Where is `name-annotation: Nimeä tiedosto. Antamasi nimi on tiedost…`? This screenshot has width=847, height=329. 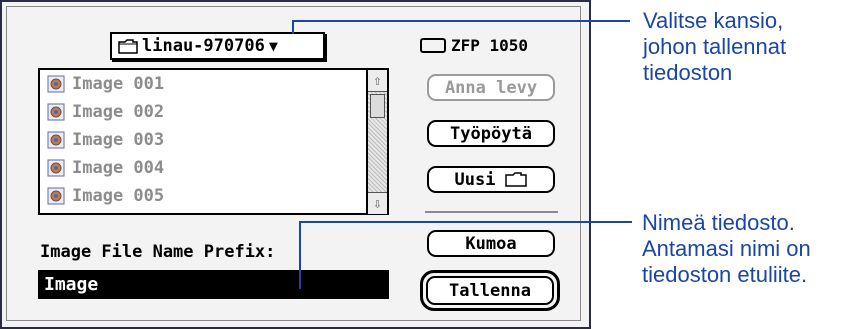 name-annotation: Nimeä tiedosto. Antamasi nimi on tiedost… is located at coordinates (726, 249).